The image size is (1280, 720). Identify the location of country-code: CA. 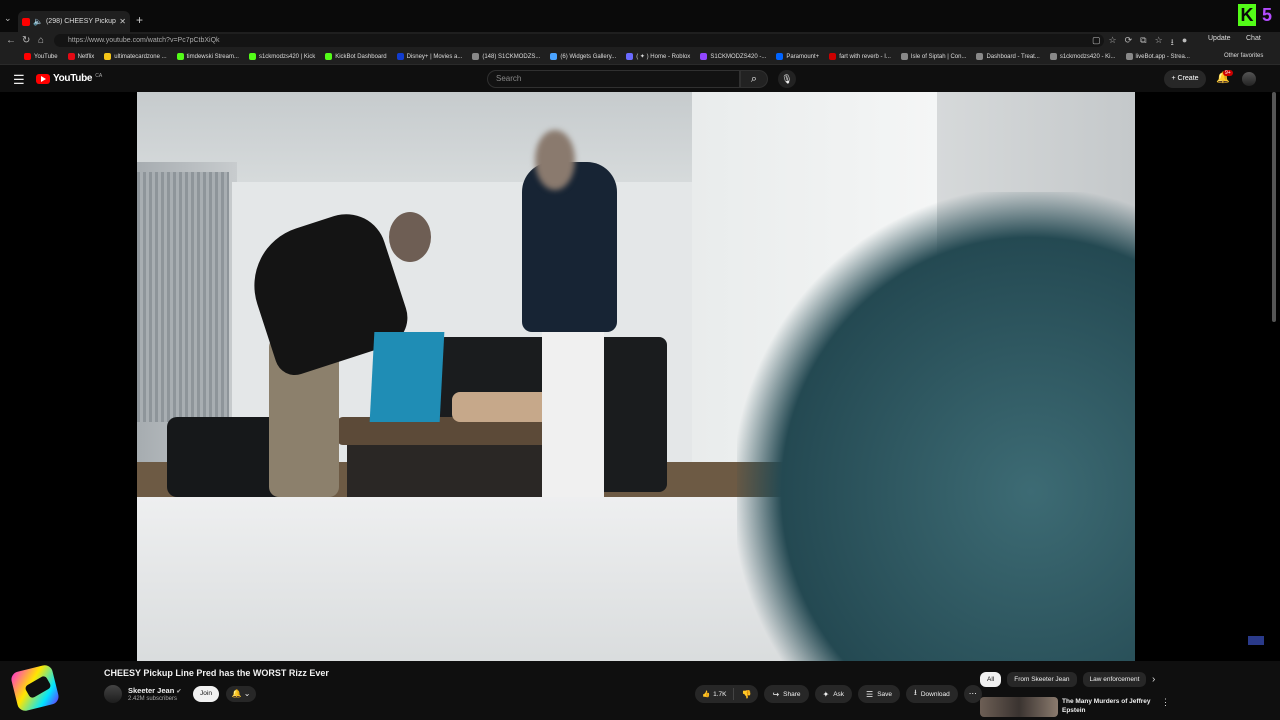
(99, 75).